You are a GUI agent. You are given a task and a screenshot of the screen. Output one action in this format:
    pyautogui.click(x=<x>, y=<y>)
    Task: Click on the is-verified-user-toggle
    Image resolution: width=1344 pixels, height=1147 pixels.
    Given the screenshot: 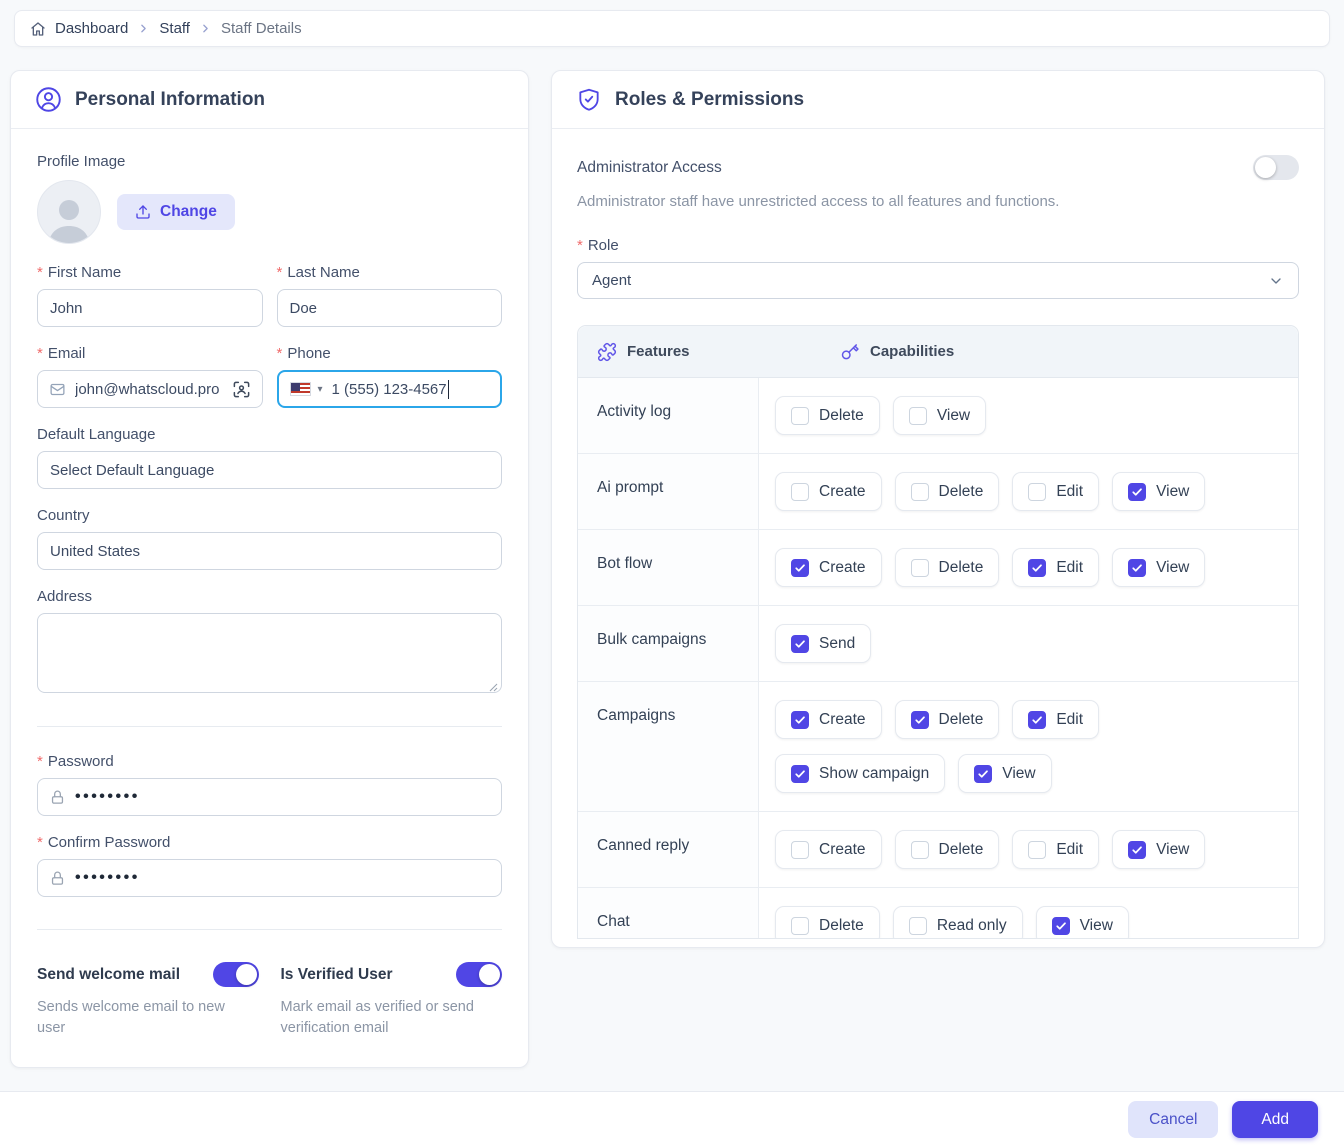 What is the action you would take?
    pyautogui.click(x=479, y=974)
    